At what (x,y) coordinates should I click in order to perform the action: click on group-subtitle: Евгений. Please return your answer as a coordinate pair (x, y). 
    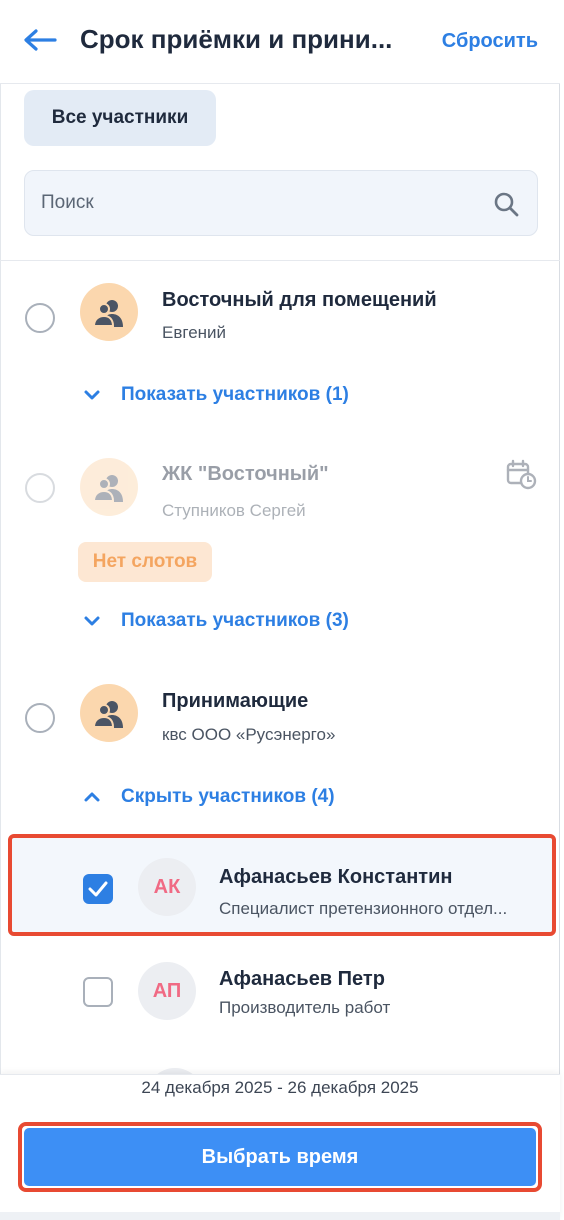
    Looking at the image, I should click on (194, 332).